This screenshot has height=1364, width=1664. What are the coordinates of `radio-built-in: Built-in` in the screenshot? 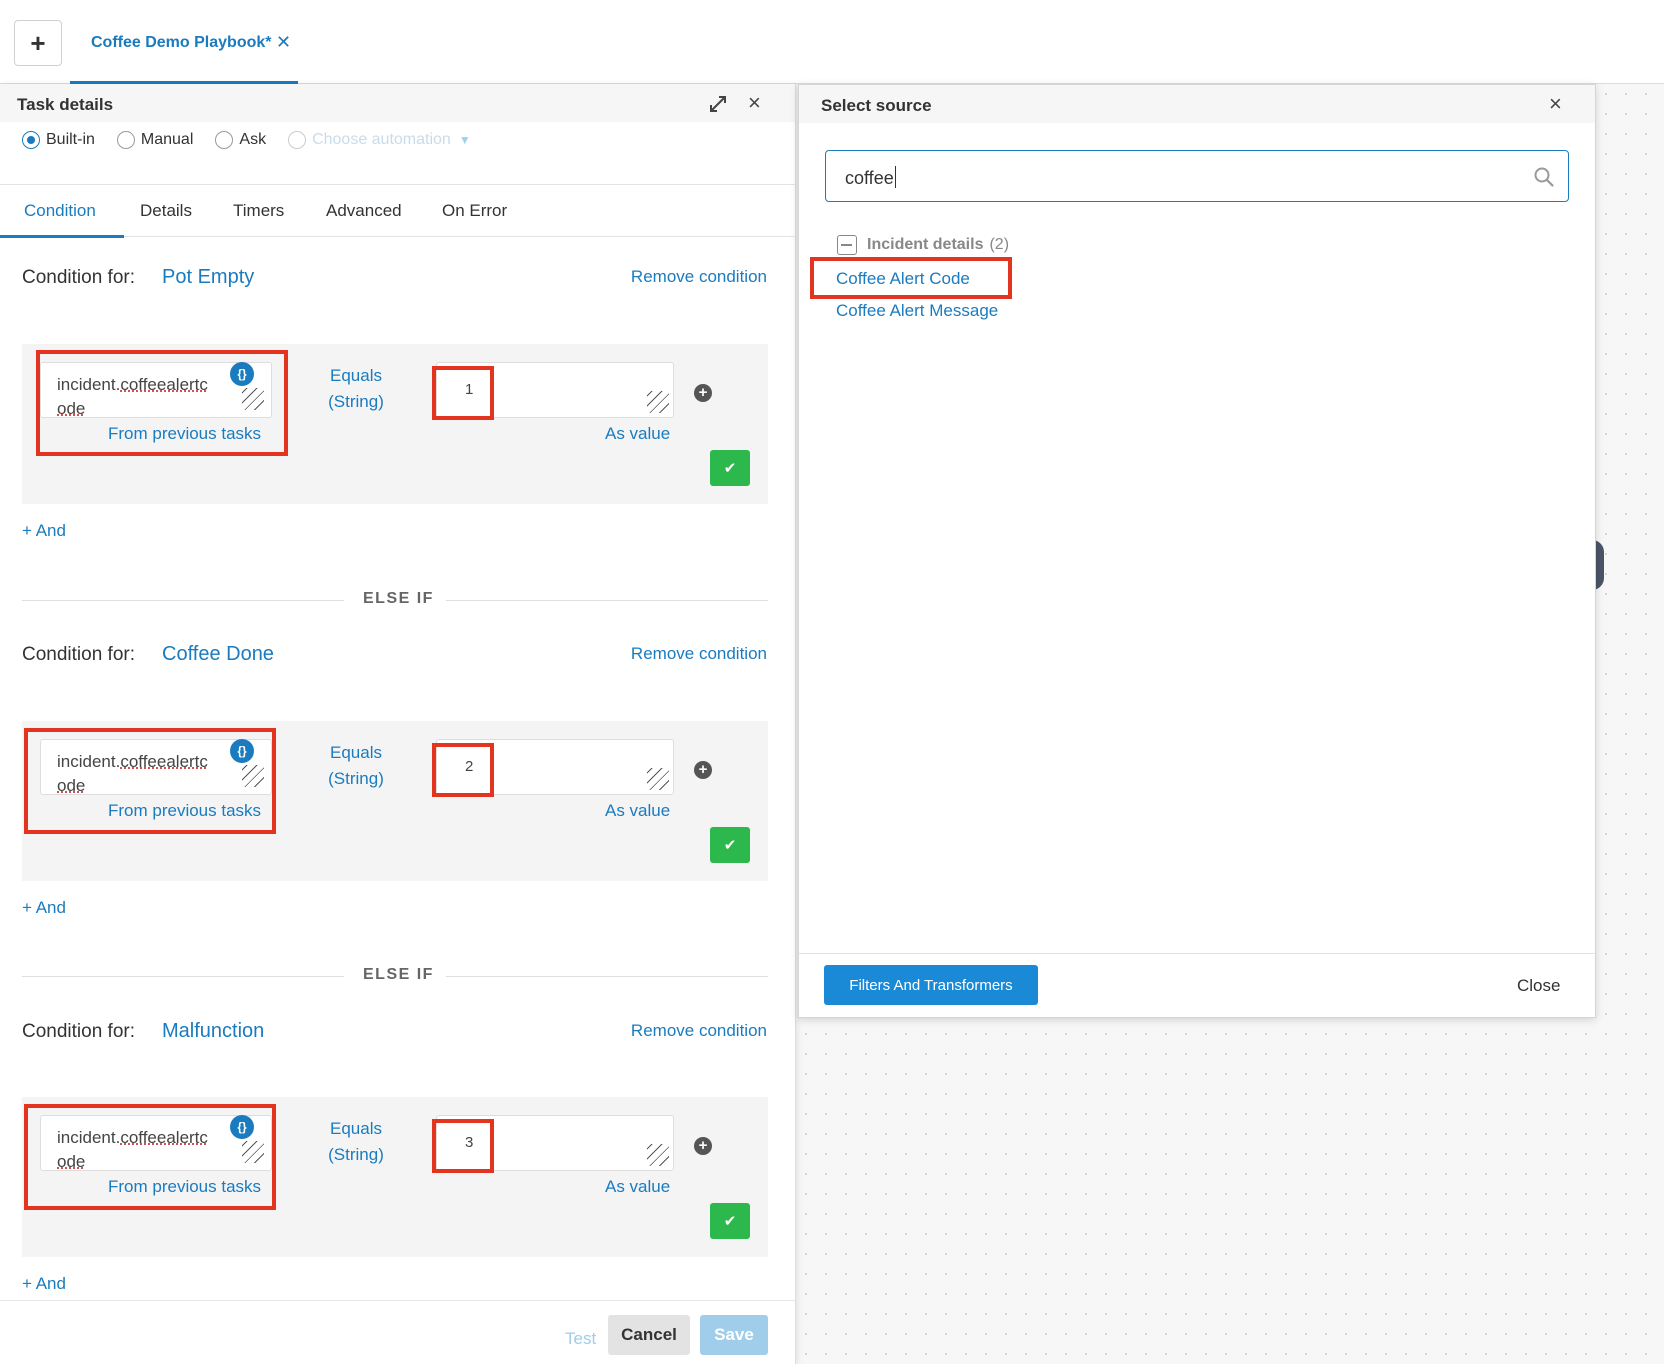 It's located at (58, 140).